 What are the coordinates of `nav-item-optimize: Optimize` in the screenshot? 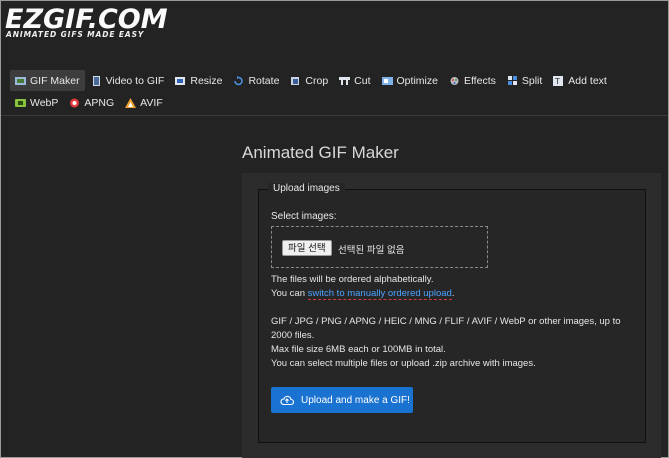 It's located at (410, 80).